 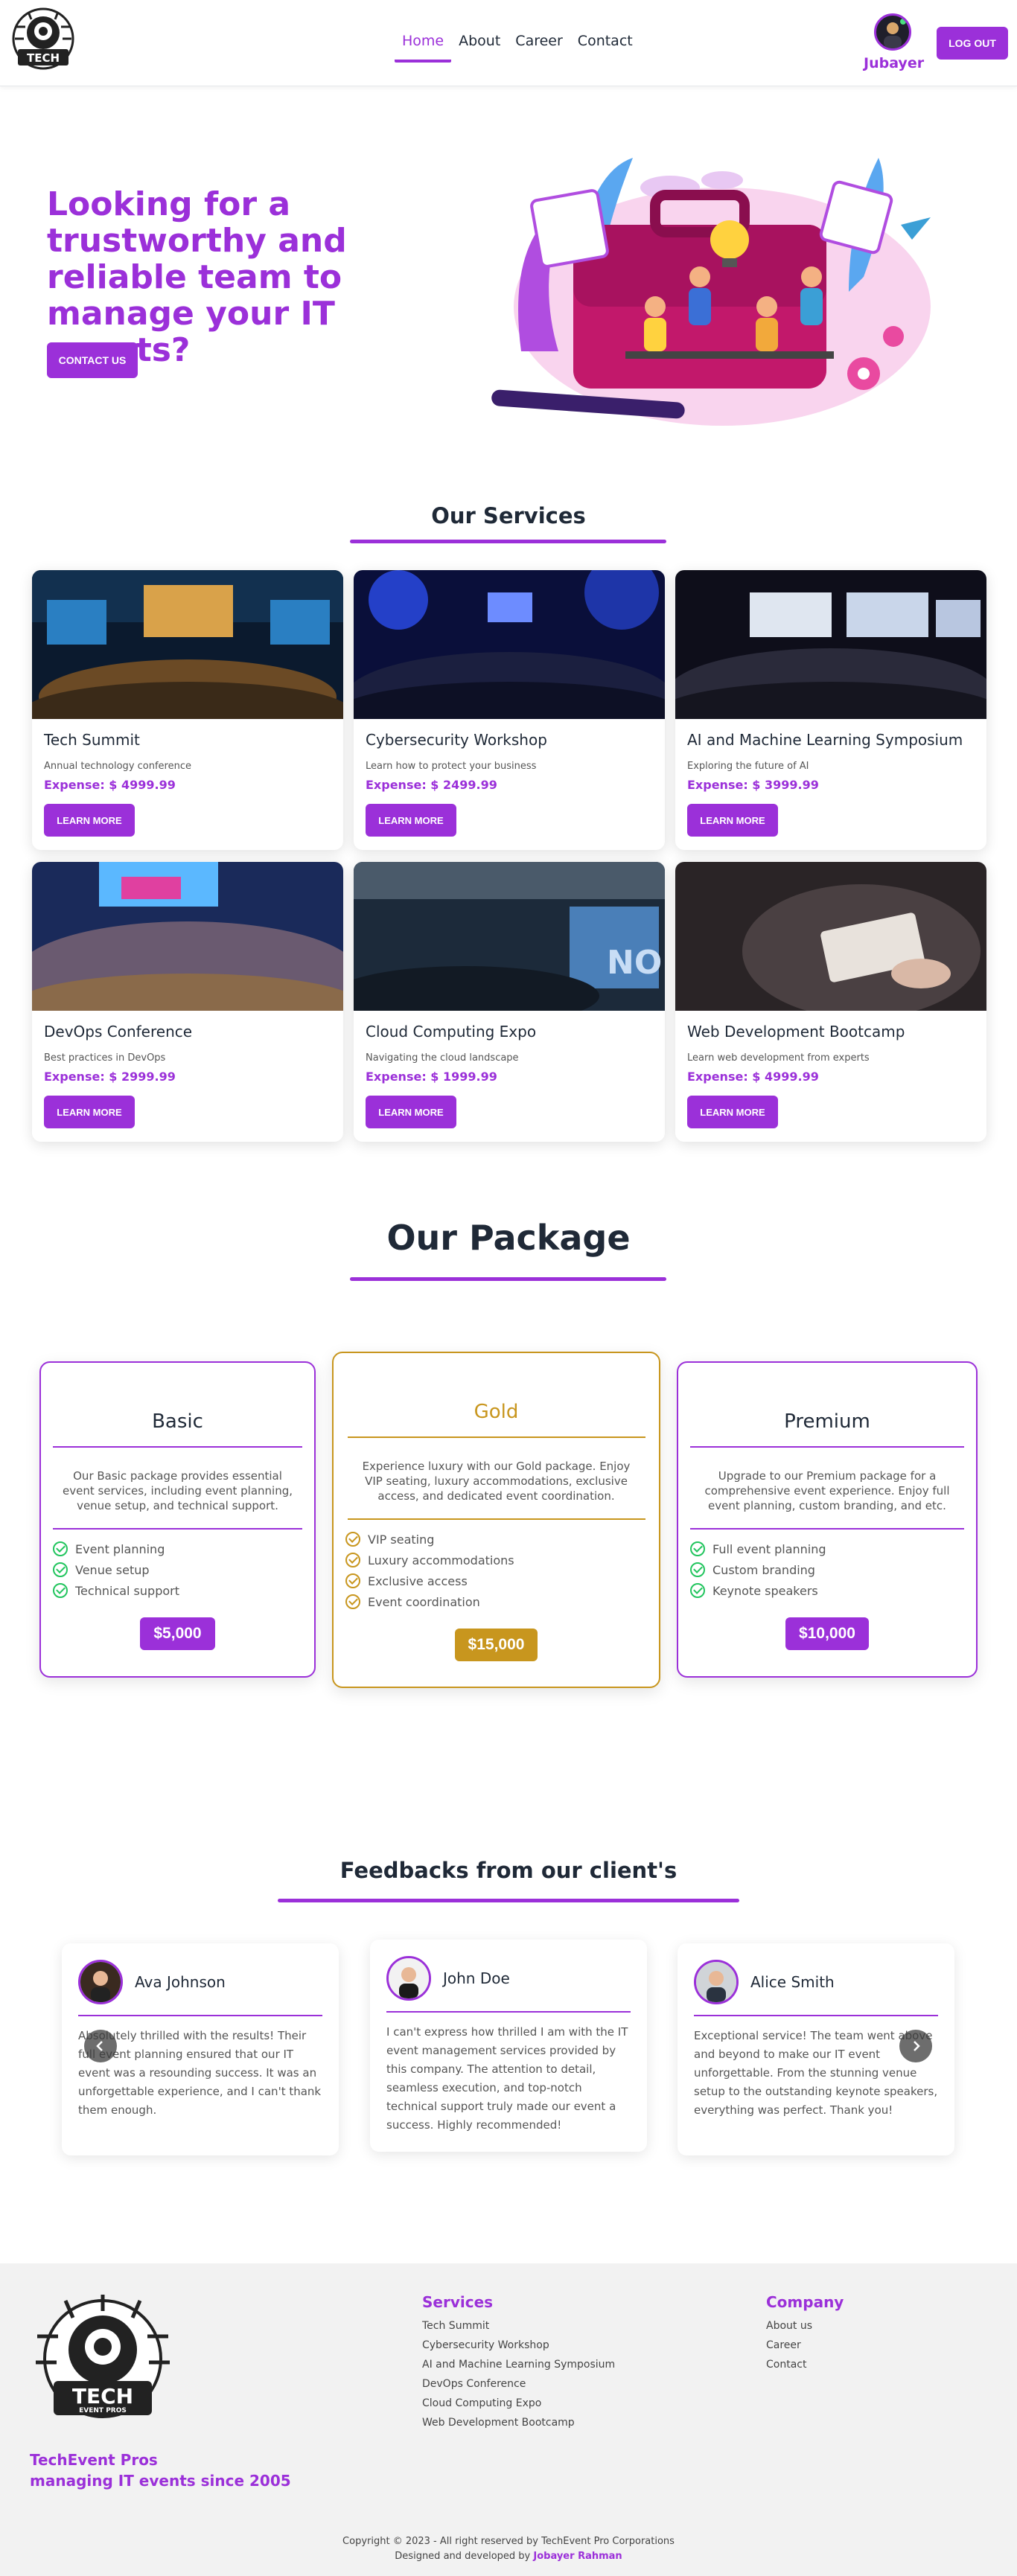 What do you see at coordinates (518, 2423) in the screenshot?
I see `footer-link: Web Development Bootcamp` at bounding box center [518, 2423].